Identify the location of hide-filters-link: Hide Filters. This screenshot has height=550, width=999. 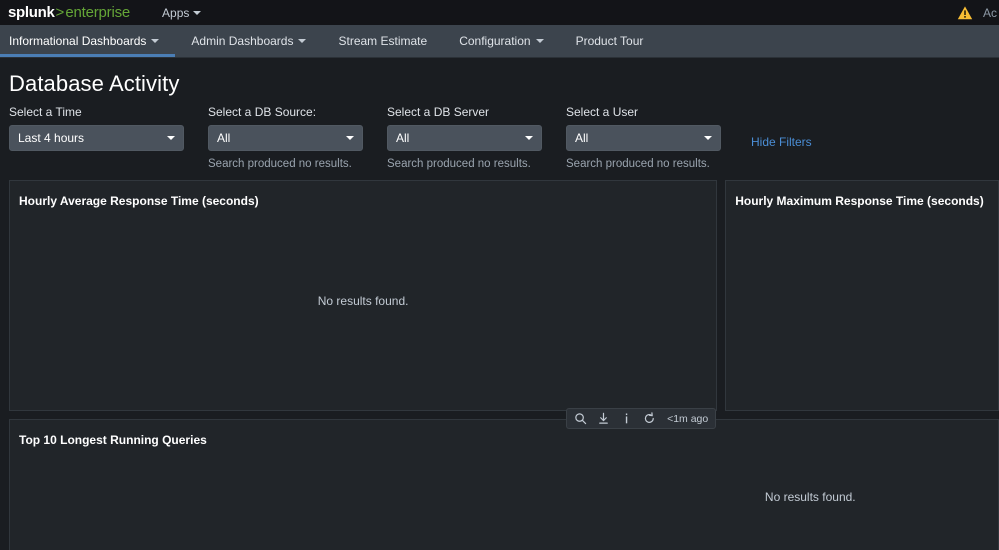
(781, 142).